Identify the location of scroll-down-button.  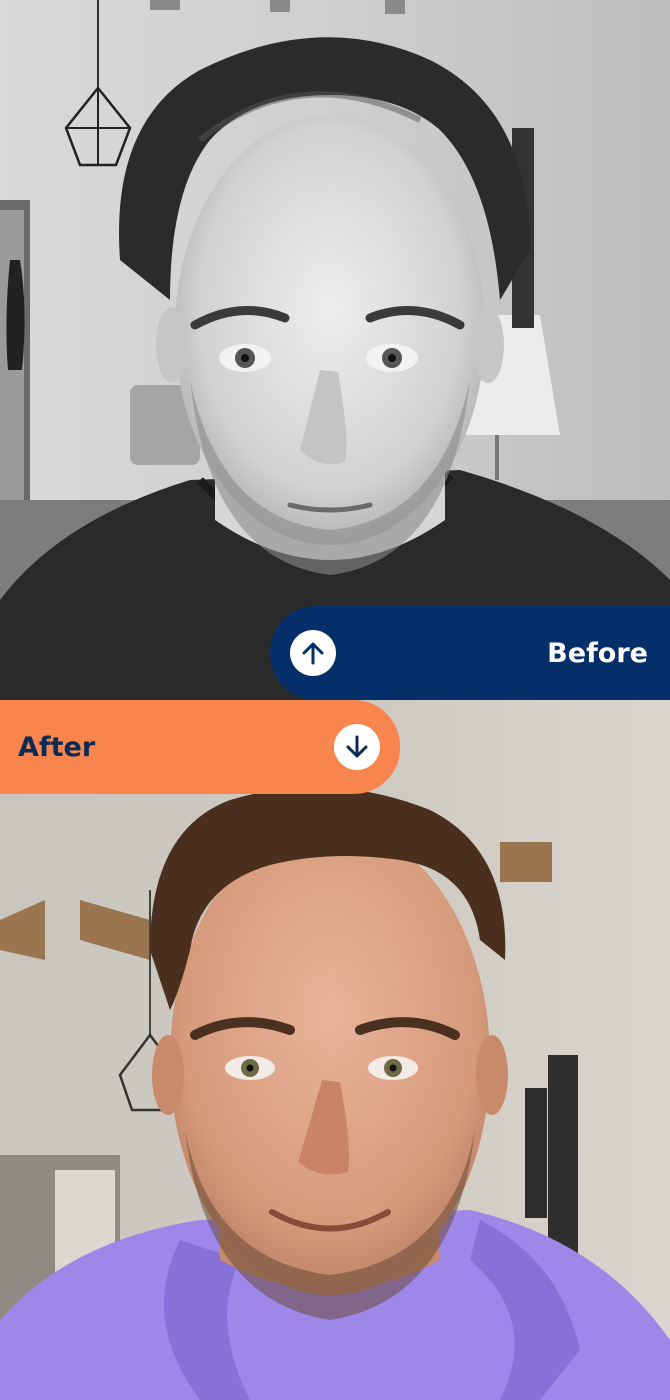
(357, 747).